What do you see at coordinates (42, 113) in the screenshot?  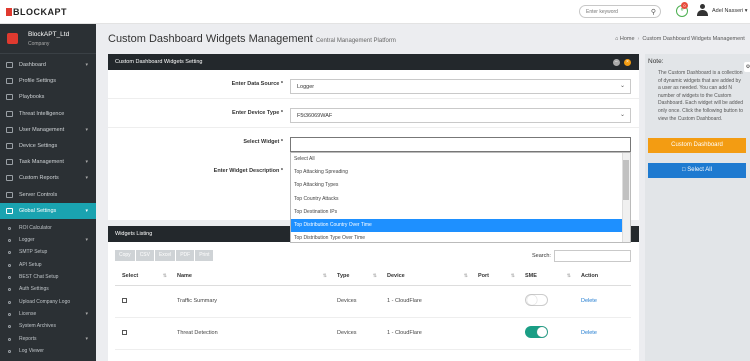 I see `sidebar-item-label: Threat Intelligence` at bounding box center [42, 113].